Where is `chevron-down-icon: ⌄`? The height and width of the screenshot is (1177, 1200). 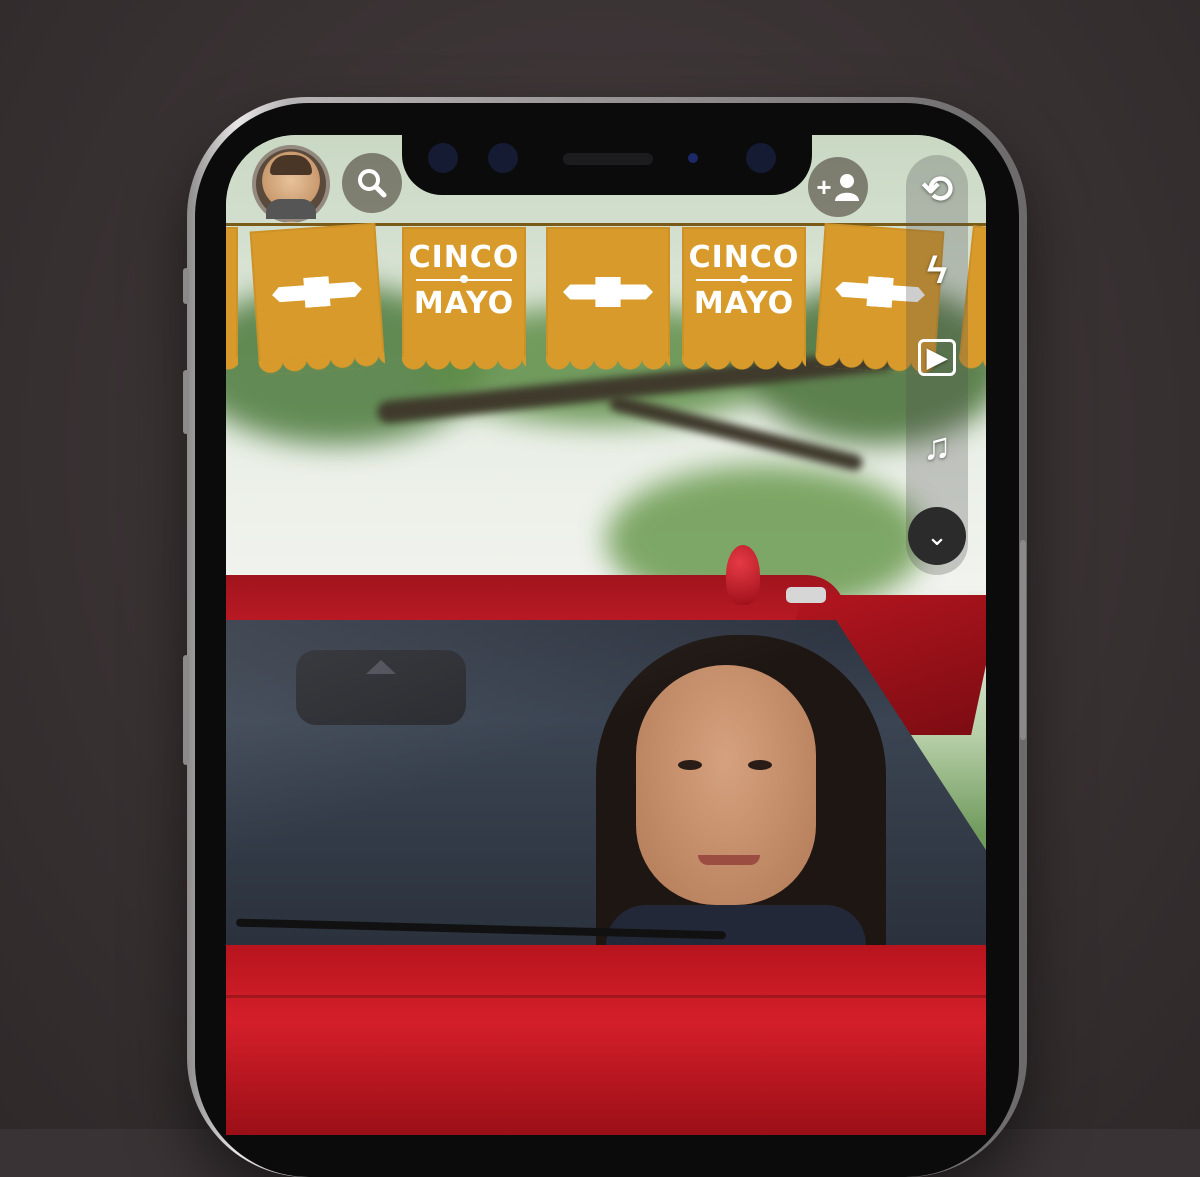
chevron-down-icon: ⌄ is located at coordinates (937, 535).